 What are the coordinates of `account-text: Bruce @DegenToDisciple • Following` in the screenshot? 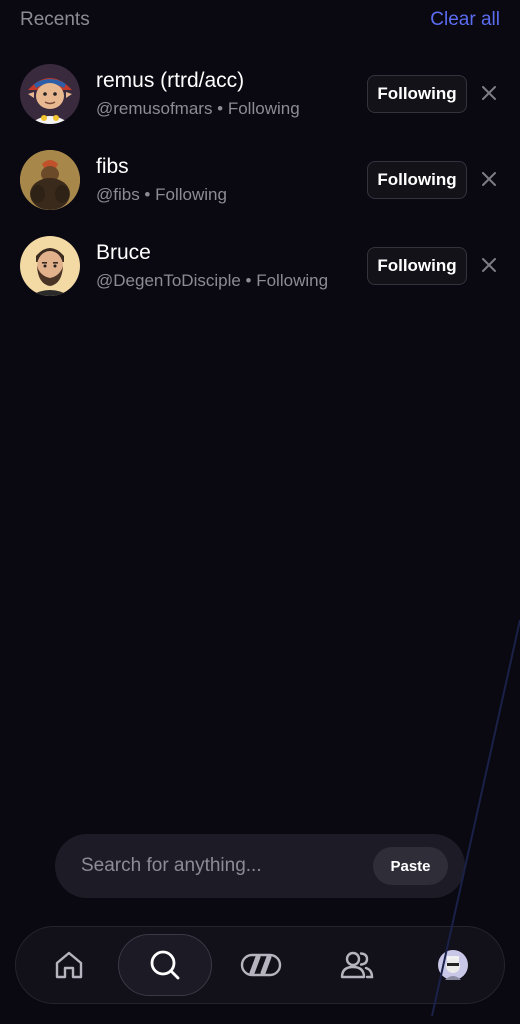 It's located at (212, 263).